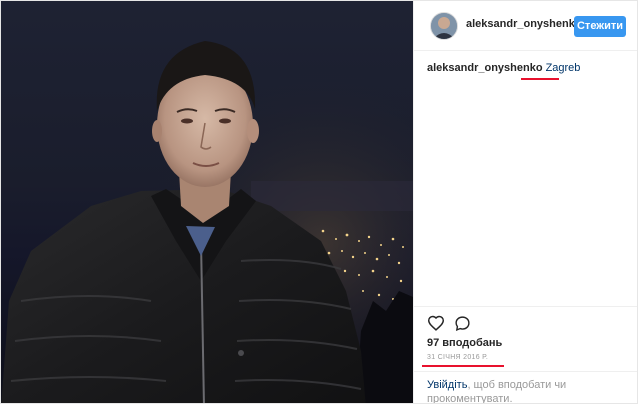 This screenshot has height=406, width=640. Describe the element at coordinates (485, 68) in the screenshot. I see `caption-username: aleksandr_onyshenko` at that location.